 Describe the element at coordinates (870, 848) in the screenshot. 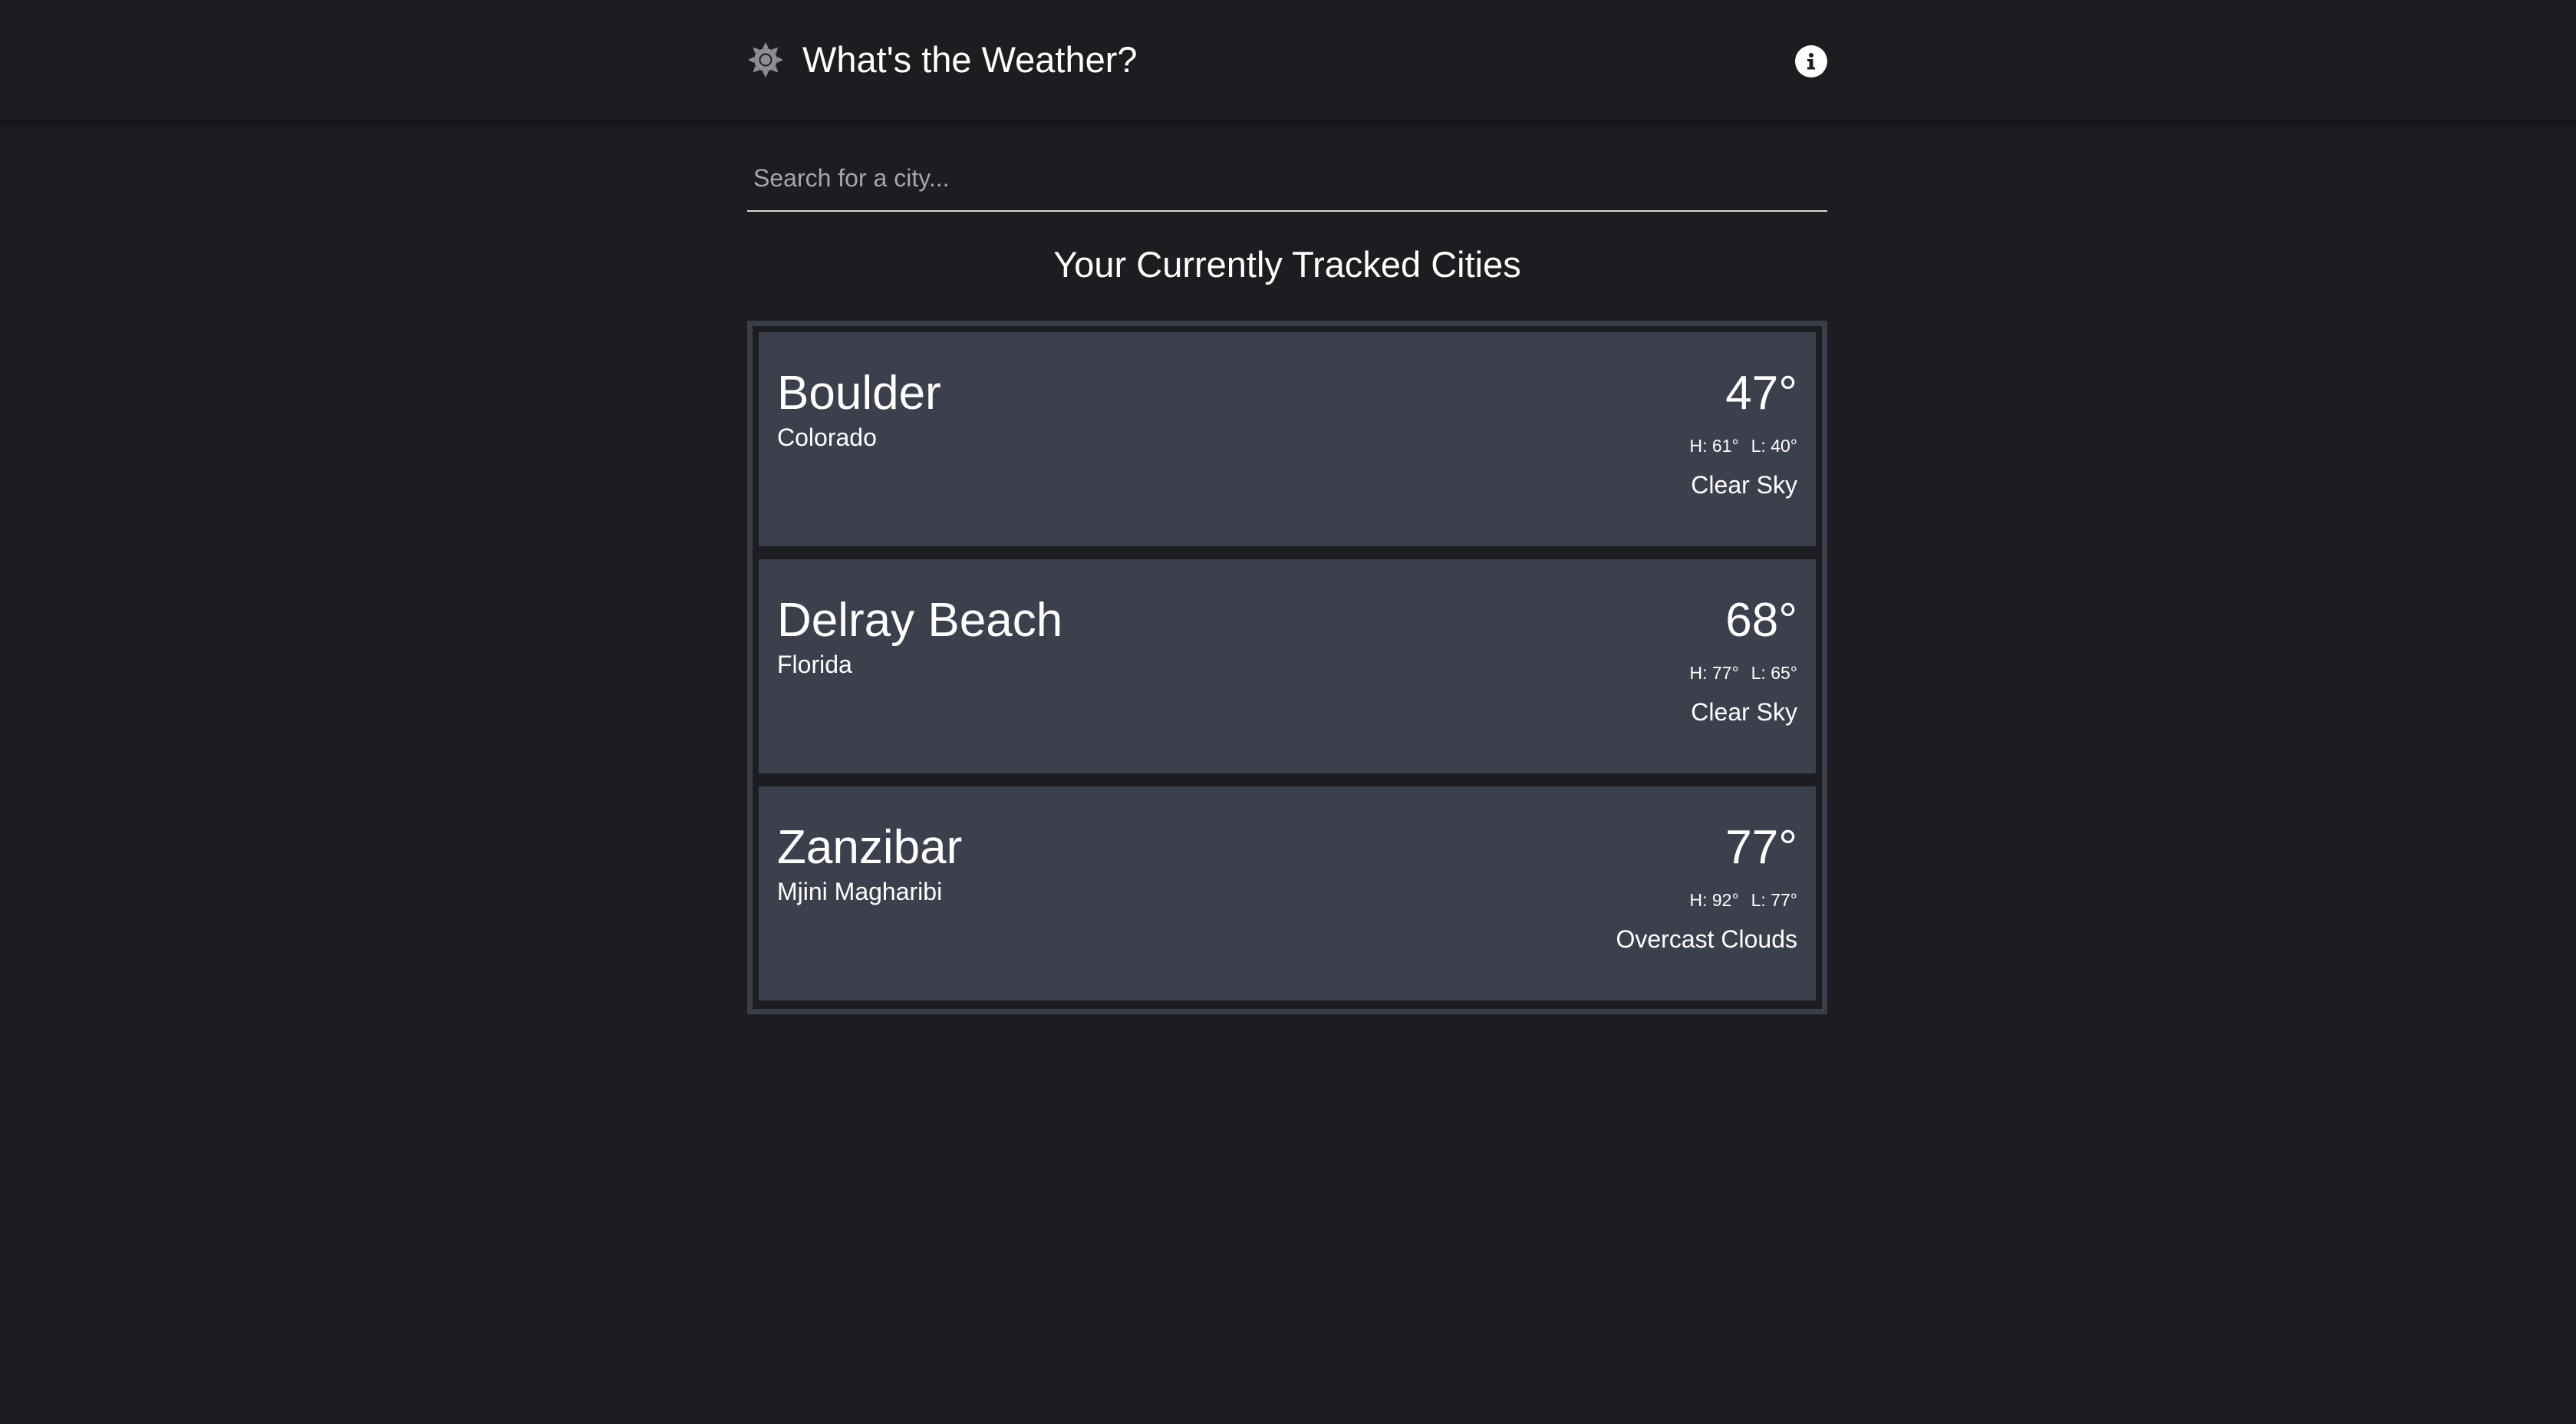

I see `city-name: Zanzibar` at that location.